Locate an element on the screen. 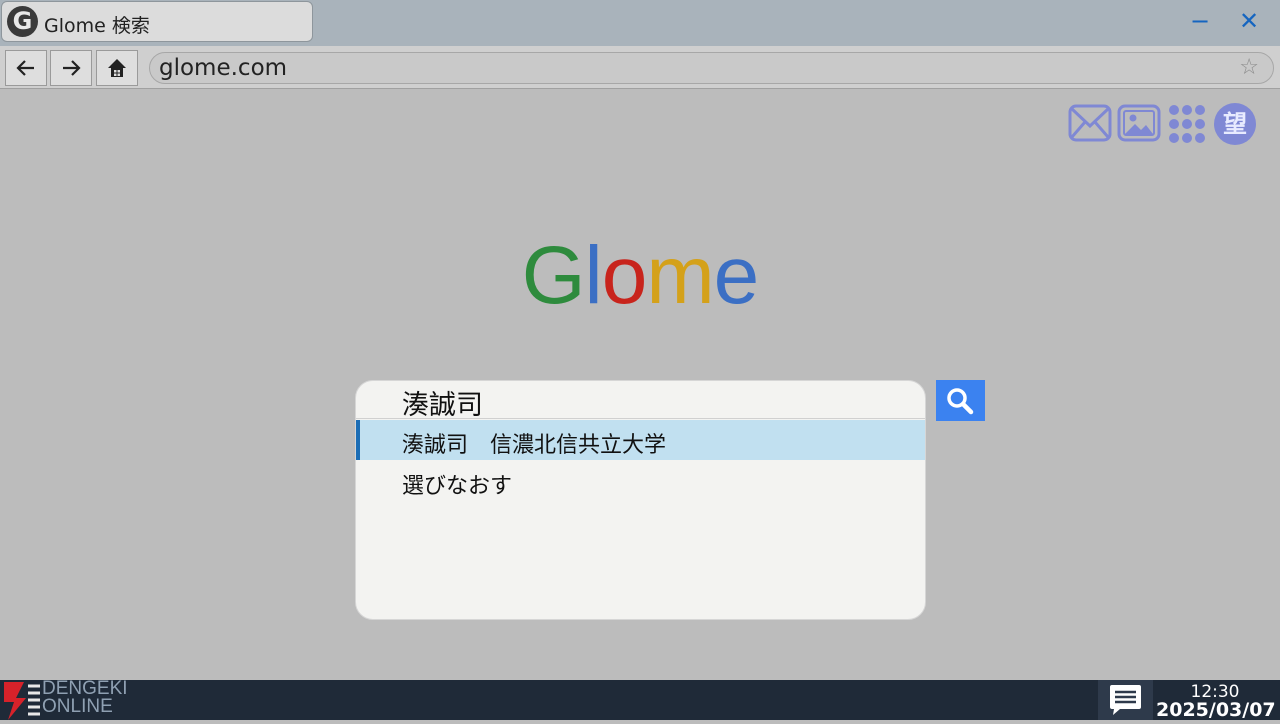 The image size is (1280, 724). close-button: ✕ is located at coordinates (1249, 21).